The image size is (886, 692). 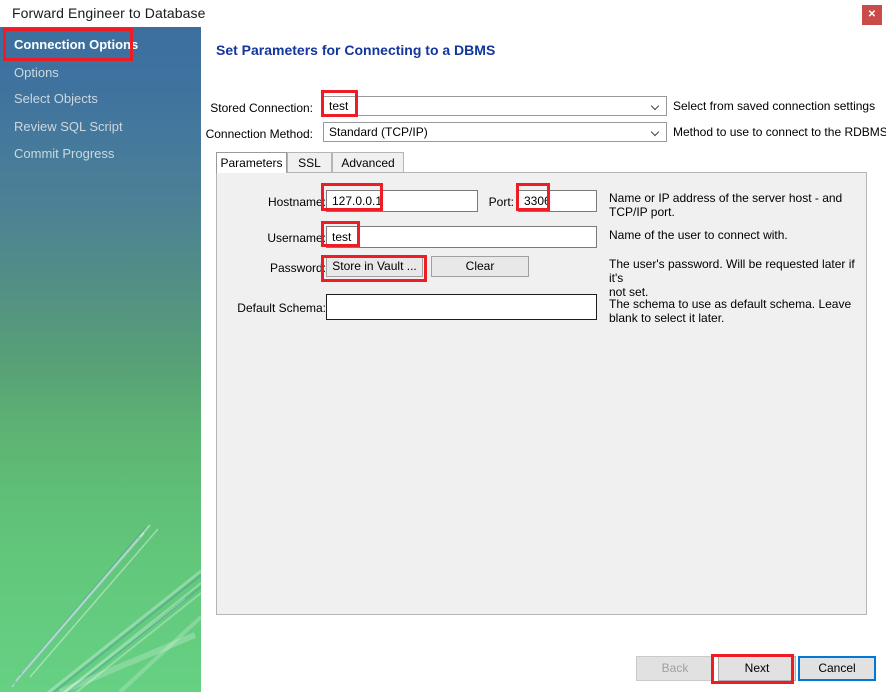 I want to click on tab-advanced: Advanced, so click(x=368, y=162).